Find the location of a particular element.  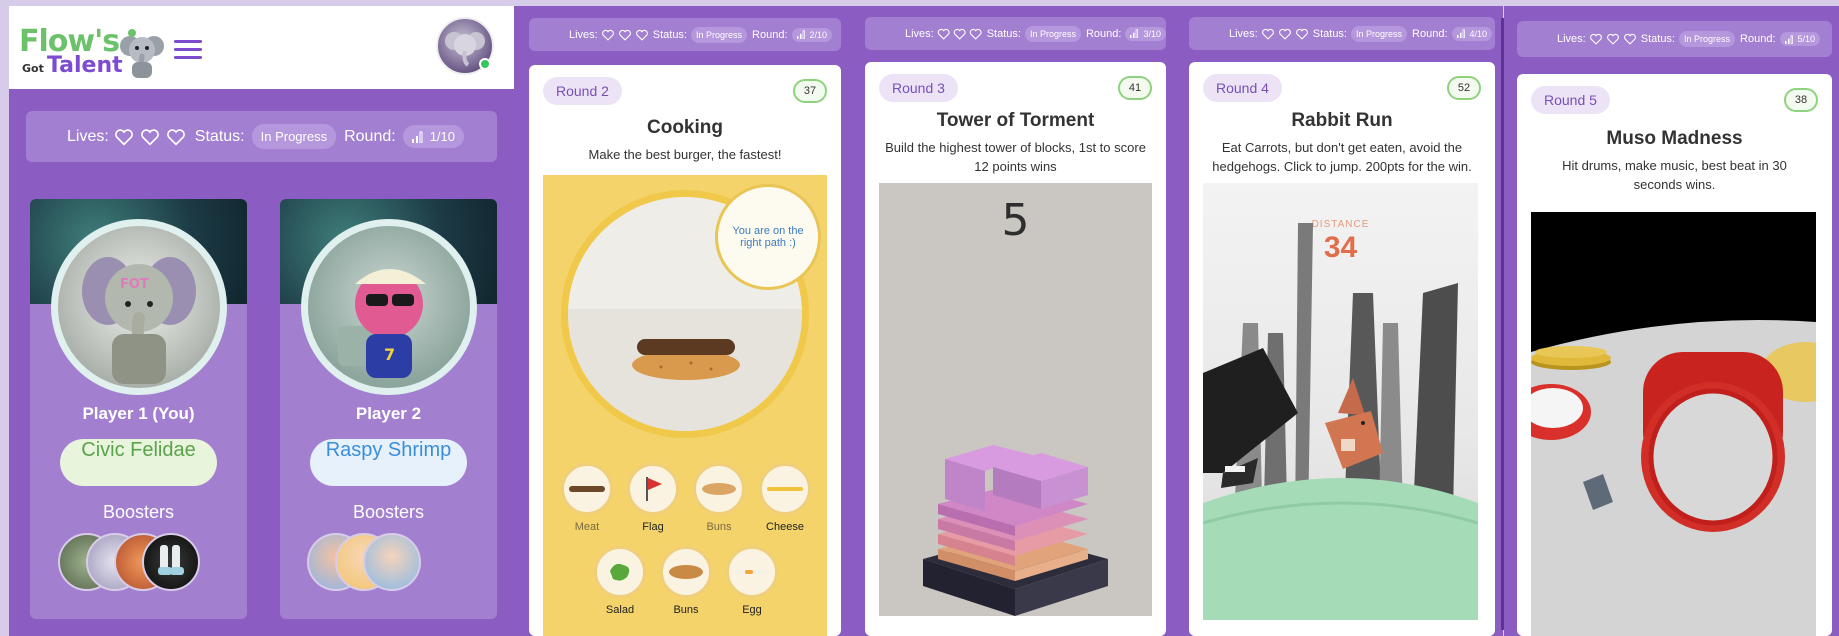

ingredient-buns: Buns is located at coordinates (719, 498).